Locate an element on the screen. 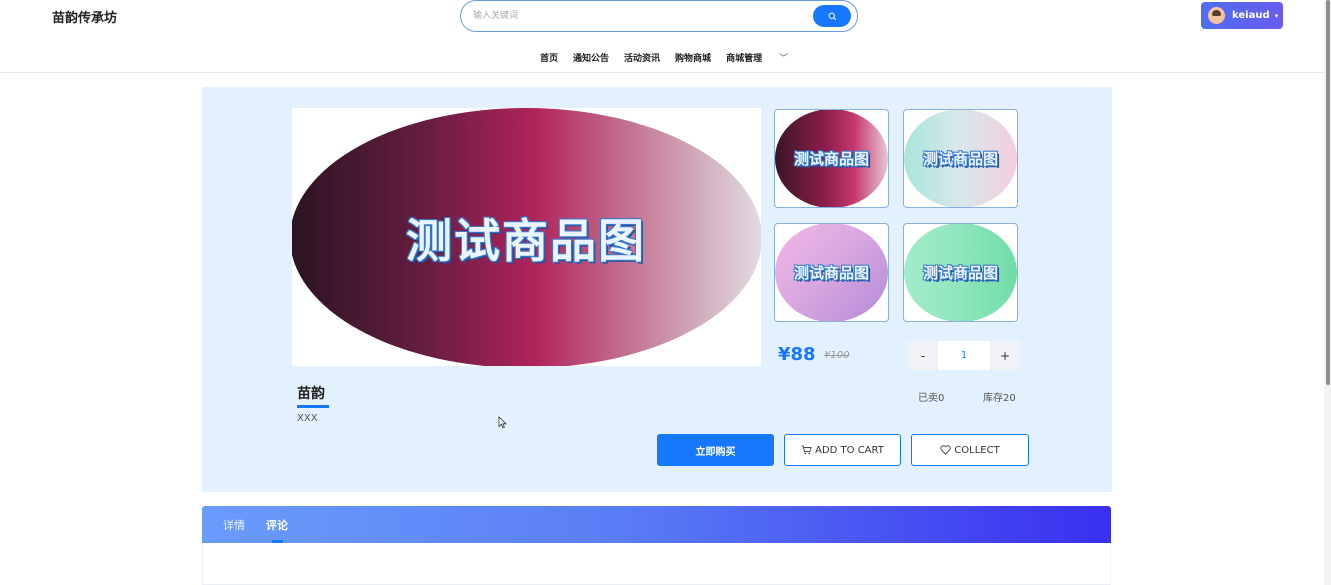  mouse-cursor-icon is located at coordinates (502, 422).